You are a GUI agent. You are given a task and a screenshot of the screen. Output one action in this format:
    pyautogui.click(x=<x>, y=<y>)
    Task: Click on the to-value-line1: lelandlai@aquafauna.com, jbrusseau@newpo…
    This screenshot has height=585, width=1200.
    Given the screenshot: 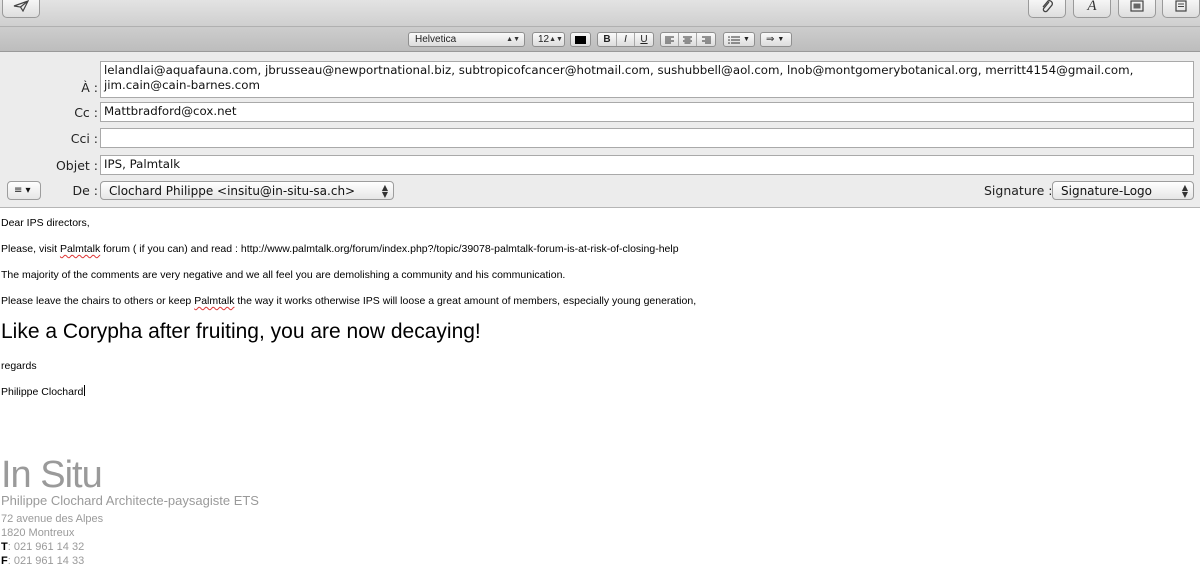 What is the action you would take?
    pyautogui.click(x=619, y=70)
    